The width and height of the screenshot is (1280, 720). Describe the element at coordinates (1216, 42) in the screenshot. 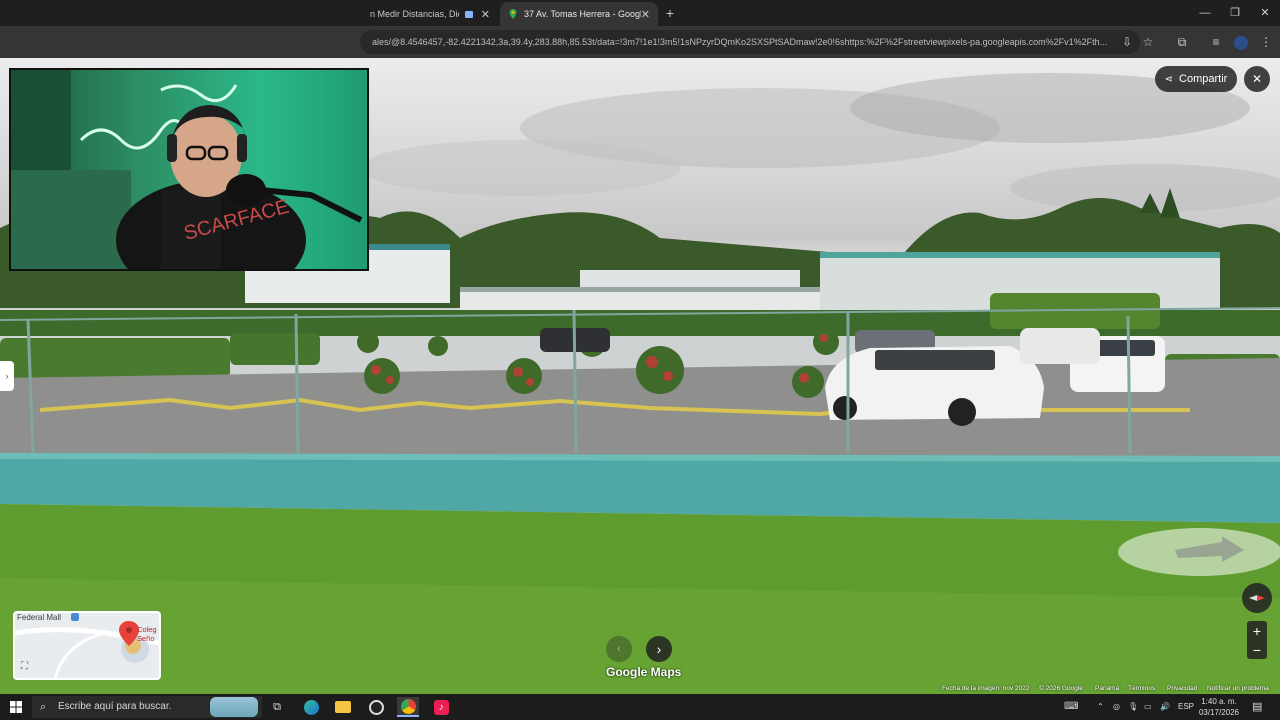

I see `media-controls-icon: ≡` at that location.